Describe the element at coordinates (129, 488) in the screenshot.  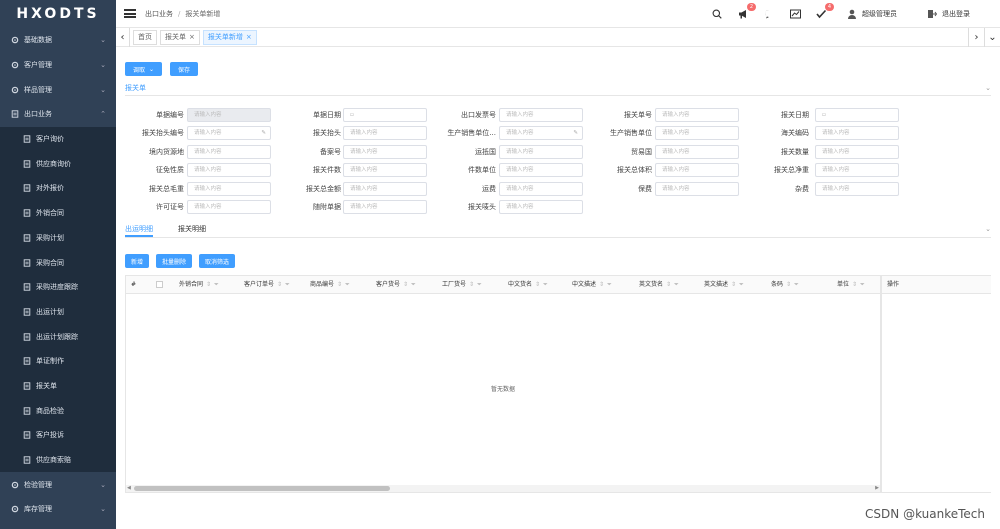
I see `scroll-left-icon: ◀` at that location.